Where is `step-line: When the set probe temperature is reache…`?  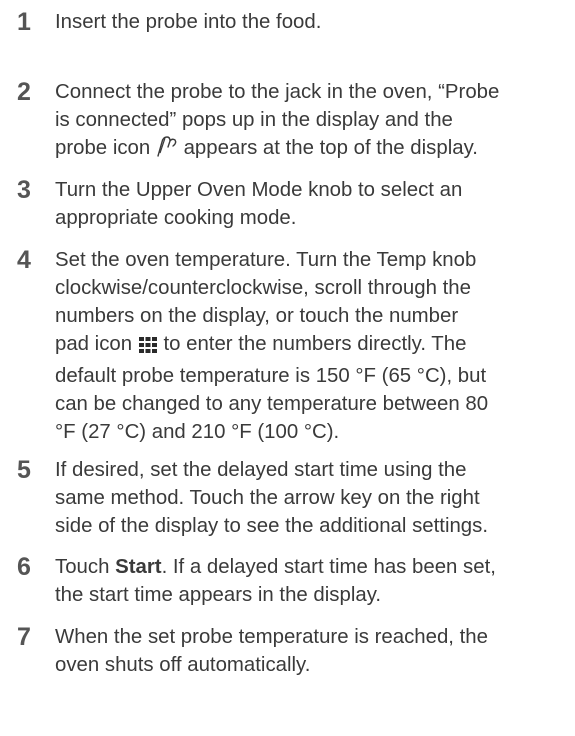
step-line: When the set probe temperature is reache… is located at coordinates (271, 637).